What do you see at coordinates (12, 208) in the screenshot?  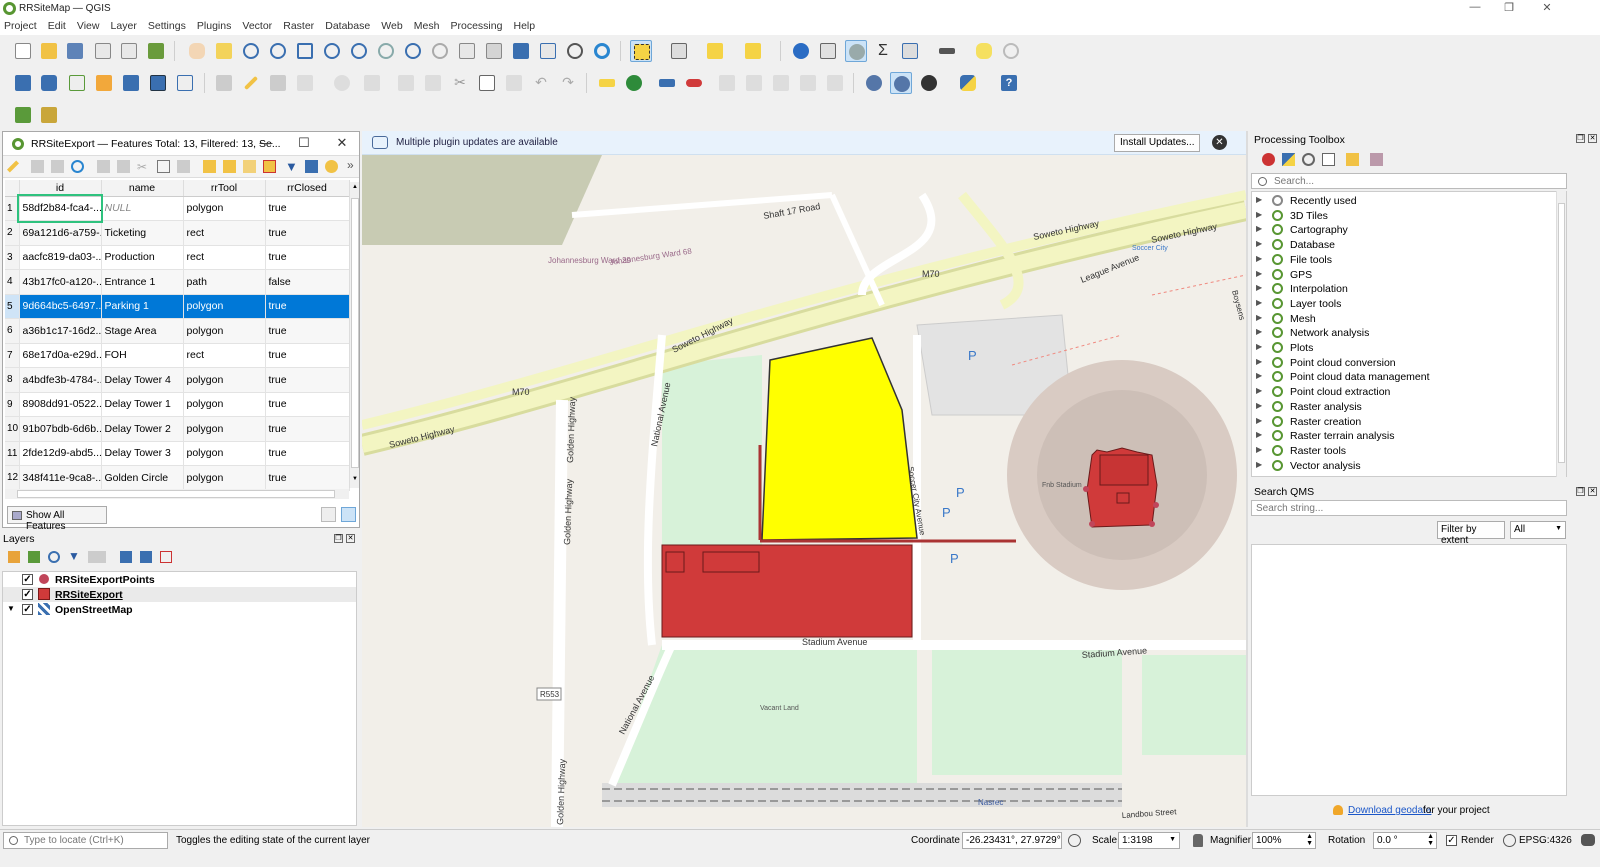 I see `row-number: 1` at bounding box center [12, 208].